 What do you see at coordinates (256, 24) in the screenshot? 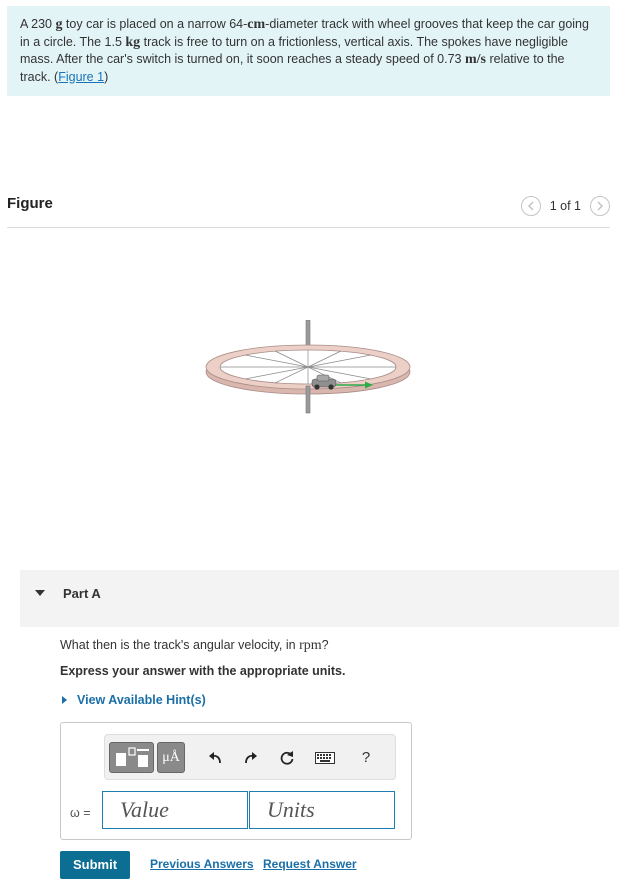
I see `unit-cm: cm` at bounding box center [256, 24].